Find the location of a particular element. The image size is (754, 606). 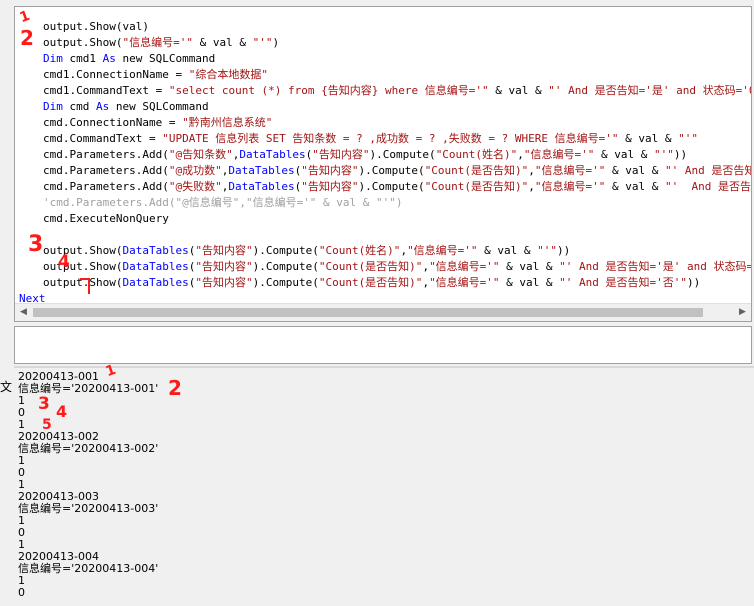

left-edge-label: 文 is located at coordinates (6, 387).